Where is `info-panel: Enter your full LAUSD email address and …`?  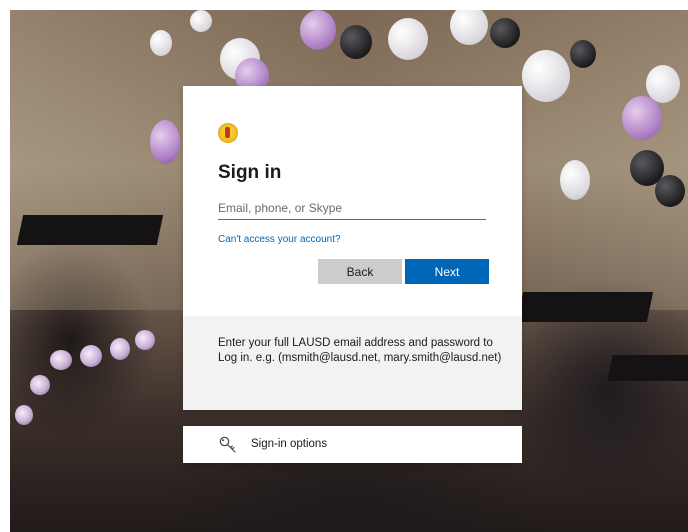
info-panel: Enter your full LAUSD email address and … is located at coordinates (352, 363).